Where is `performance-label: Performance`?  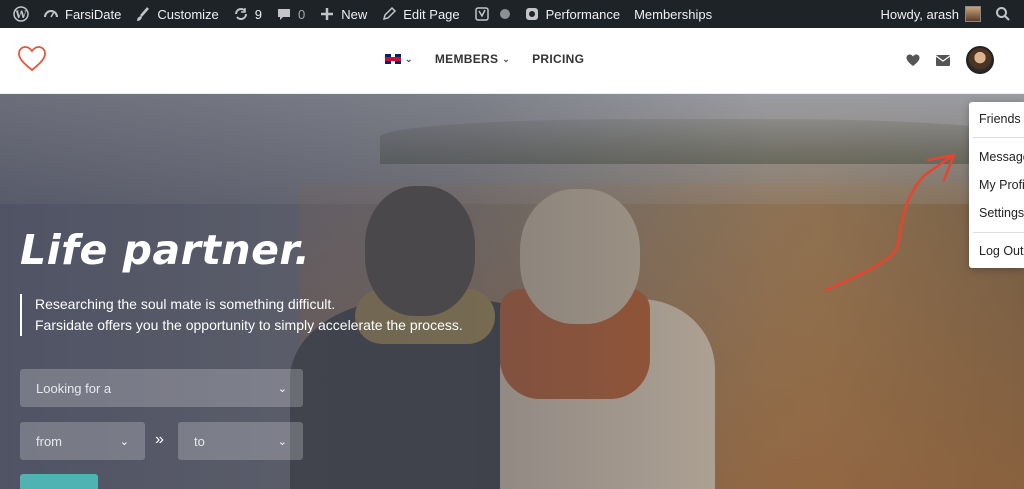
performance-label: Performance is located at coordinates (583, 14).